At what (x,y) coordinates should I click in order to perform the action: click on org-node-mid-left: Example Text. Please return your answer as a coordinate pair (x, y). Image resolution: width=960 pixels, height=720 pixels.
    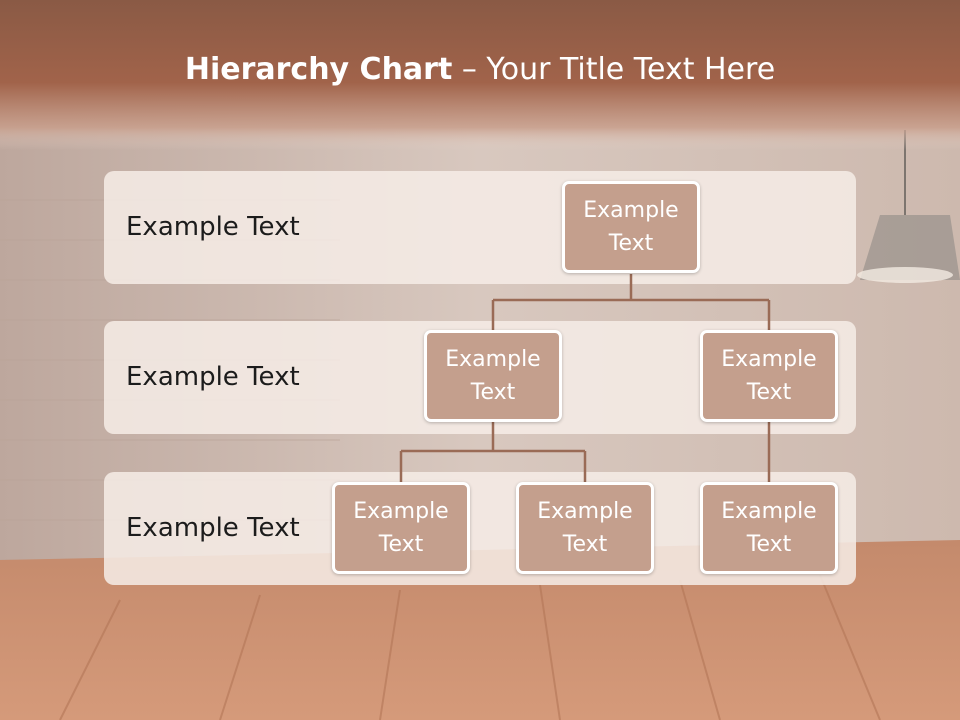
    Looking at the image, I should click on (493, 376).